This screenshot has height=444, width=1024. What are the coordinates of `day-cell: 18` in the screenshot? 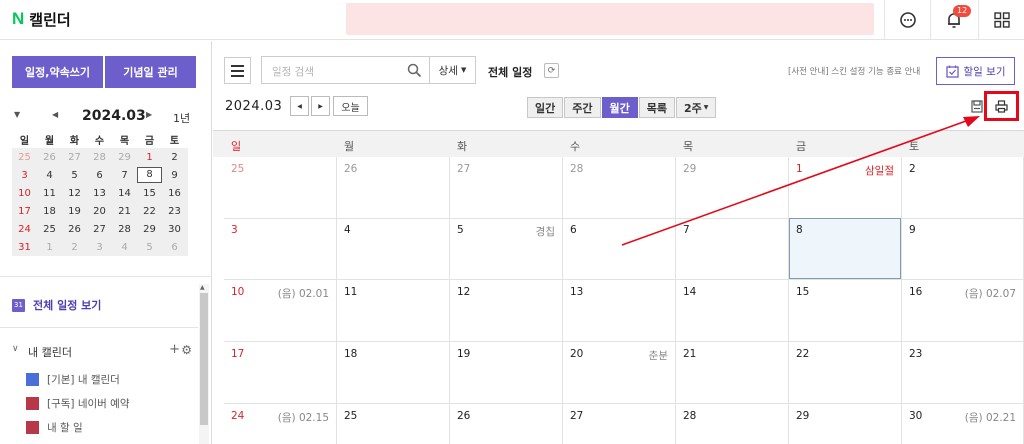 It's located at (393, 373).